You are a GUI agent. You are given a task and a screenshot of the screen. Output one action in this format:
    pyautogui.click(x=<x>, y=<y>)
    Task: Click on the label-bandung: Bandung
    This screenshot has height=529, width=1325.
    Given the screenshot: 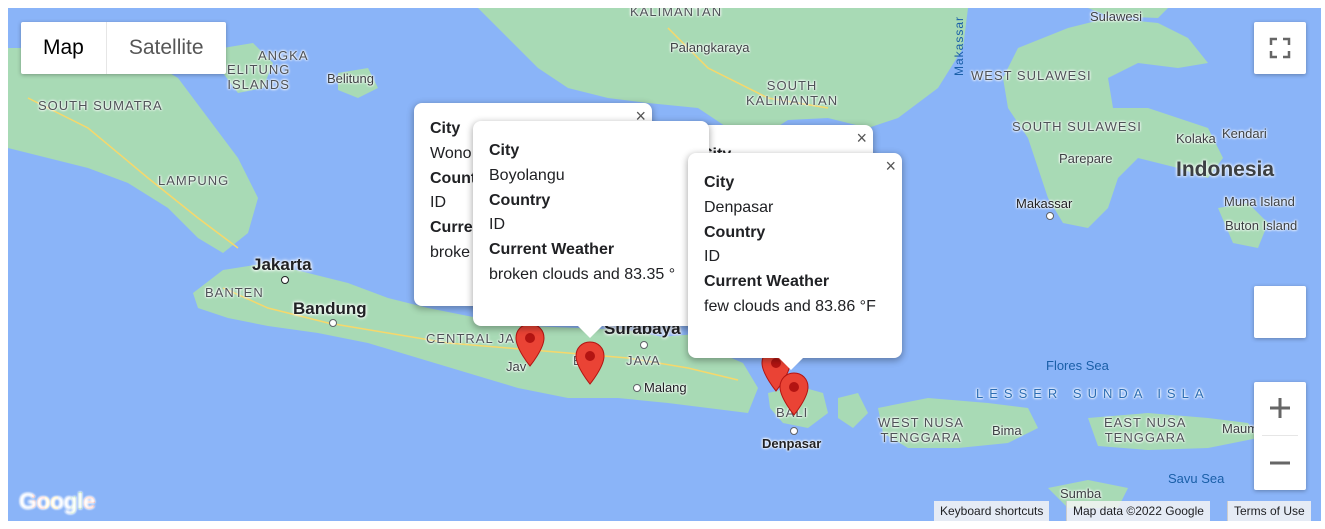 What is the action you would take?
    pyautogui.click(x=330, y=308)
    